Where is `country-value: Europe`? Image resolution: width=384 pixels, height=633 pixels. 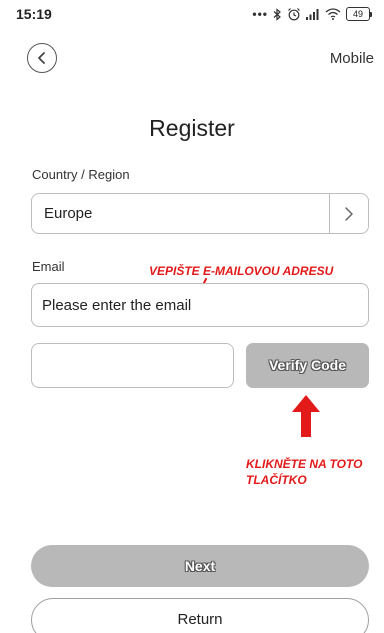 country-value: Europe is located at coordinates (68, 213).